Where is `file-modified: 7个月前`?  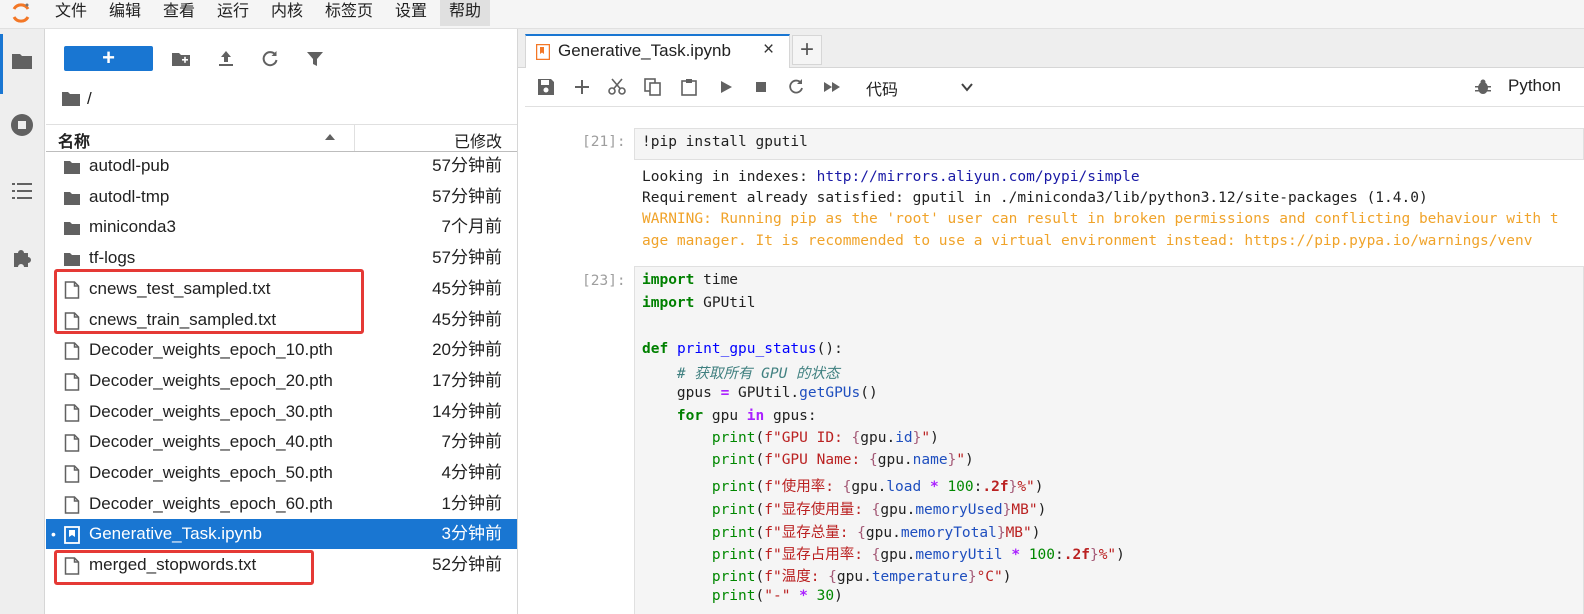
file-modified: 7个月前 is located at coordinates (471, 227).